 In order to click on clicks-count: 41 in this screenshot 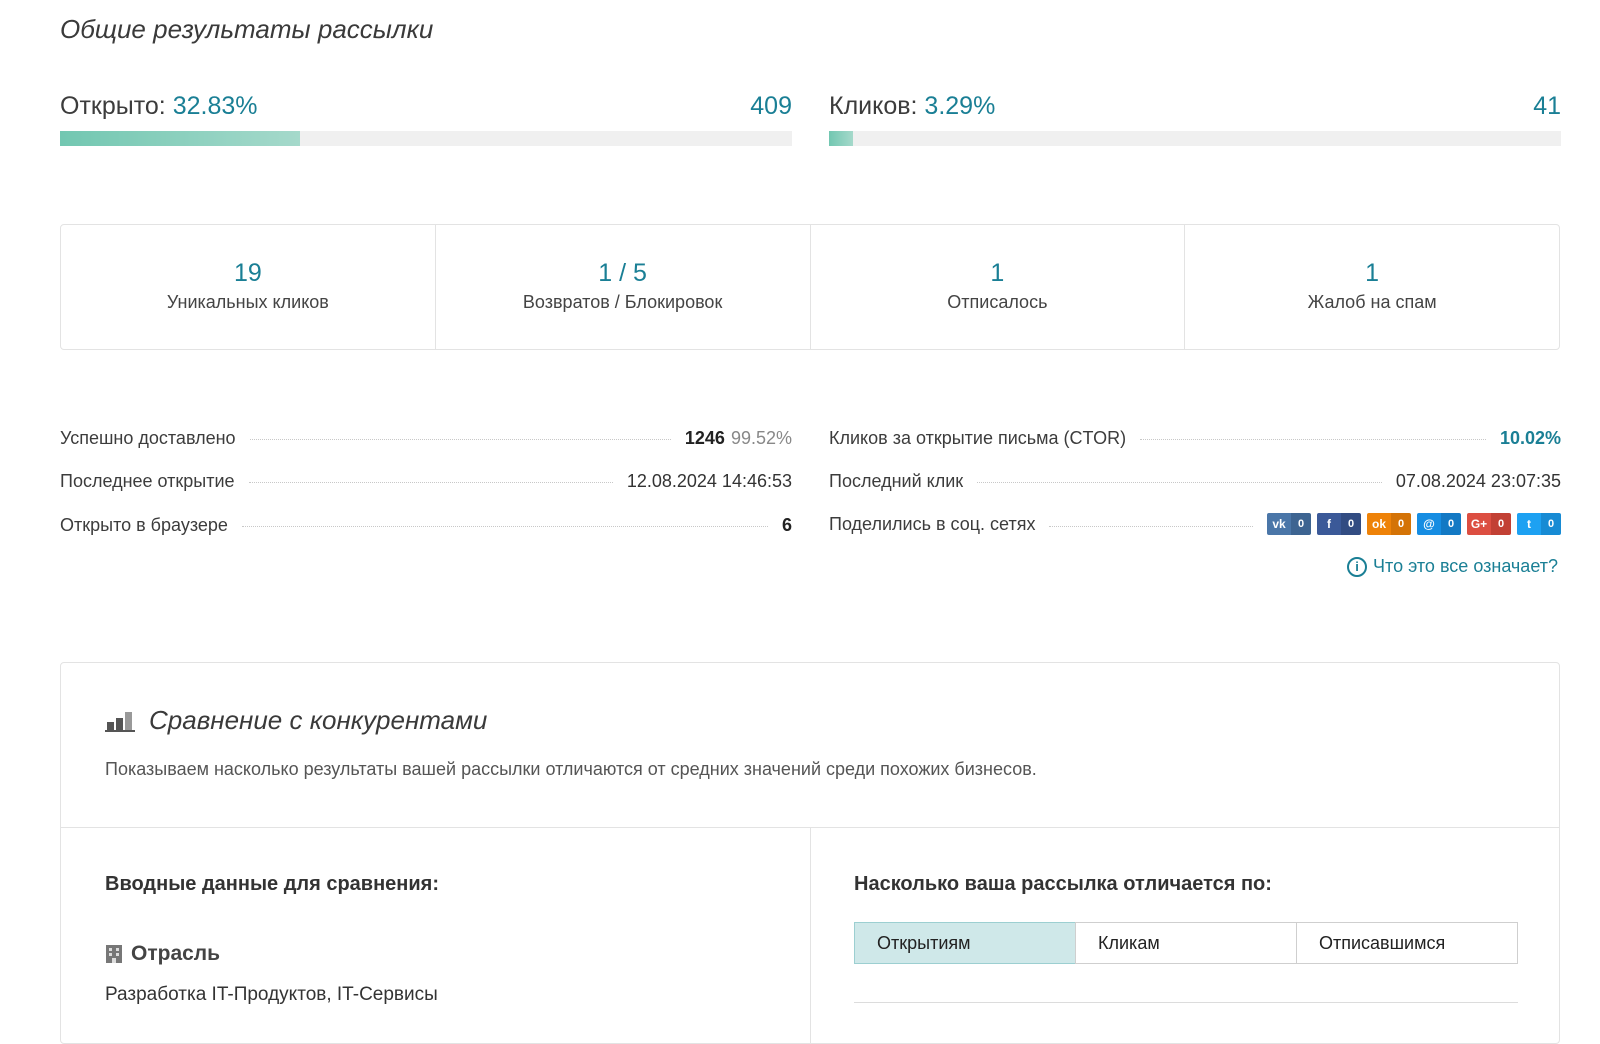, I will do `click(1547, 106)`.